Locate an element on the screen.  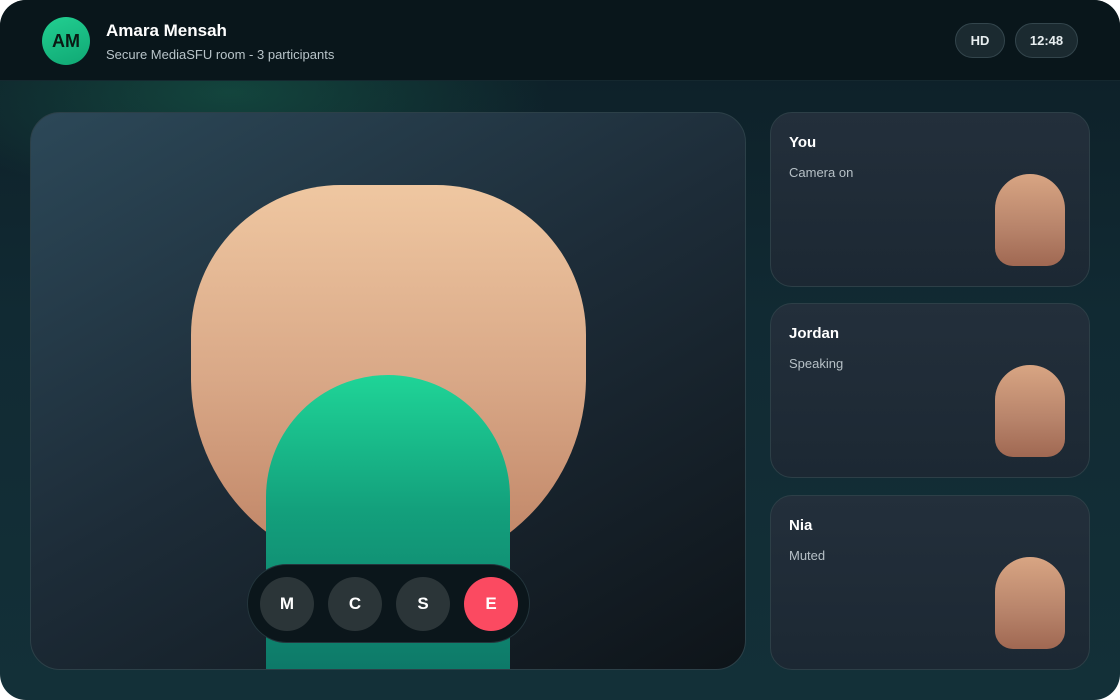
participant-status: Camera on is located at coordinates (821, 172).